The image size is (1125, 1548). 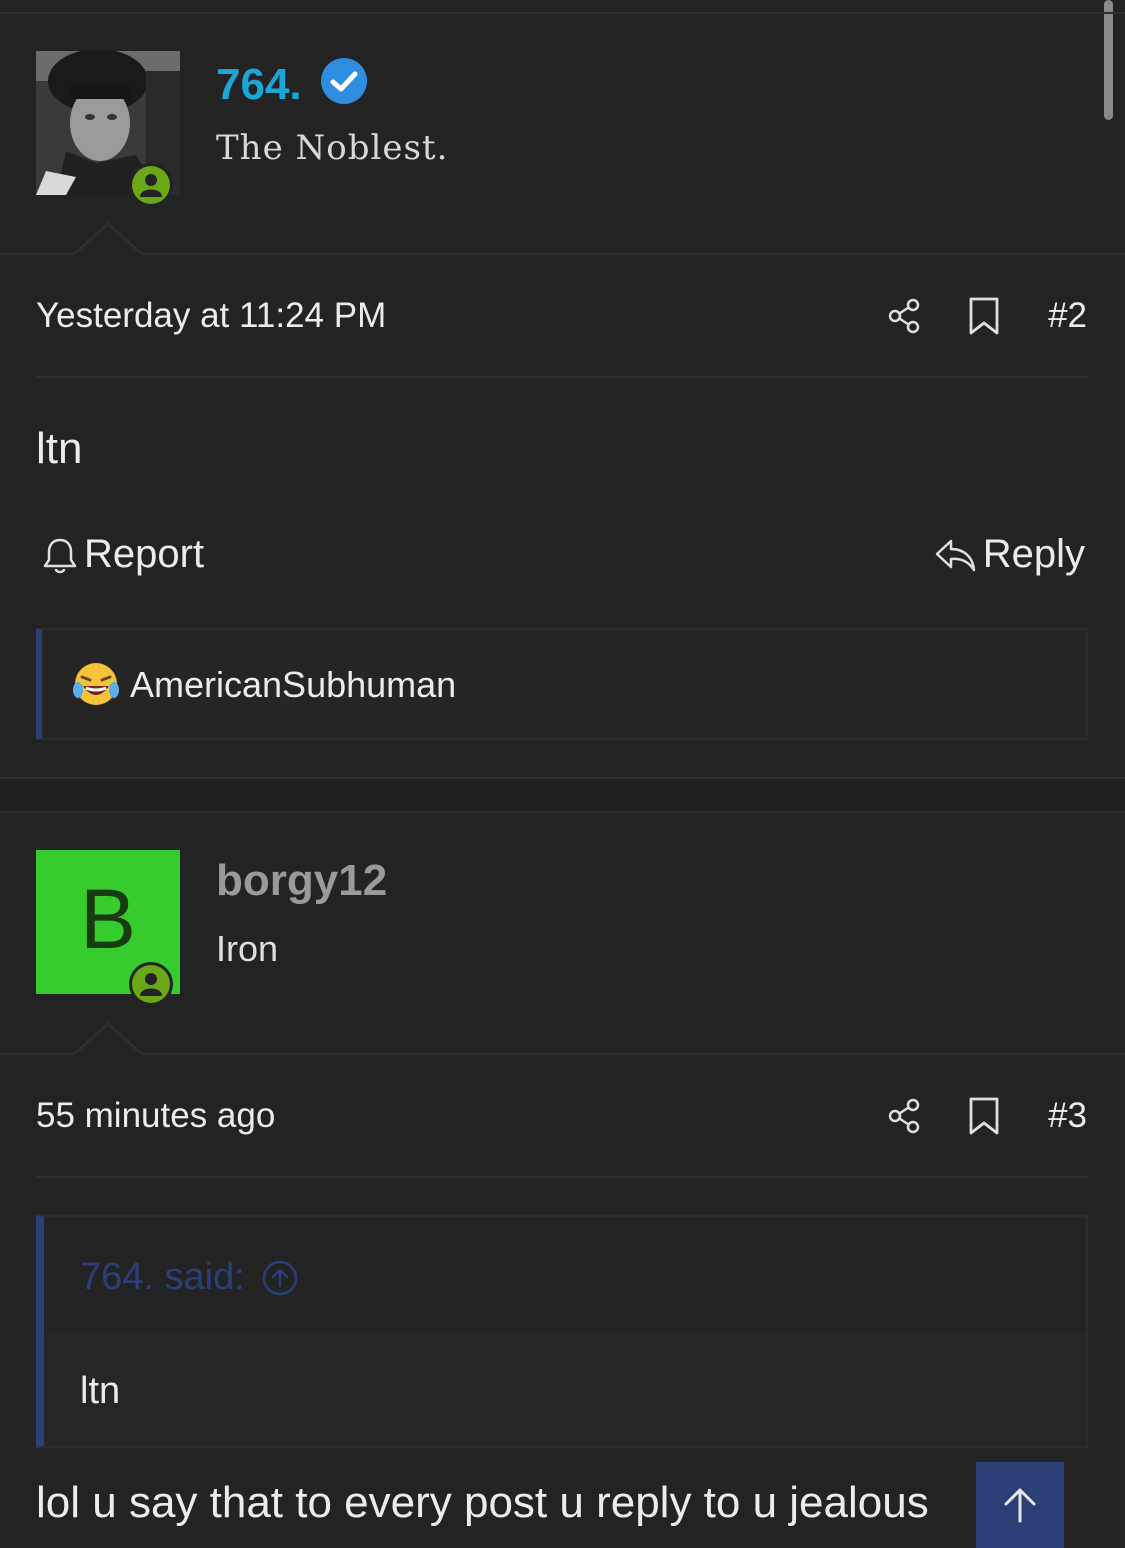 I want to click on reply-button: Reply, so click(x=1009, y=554).